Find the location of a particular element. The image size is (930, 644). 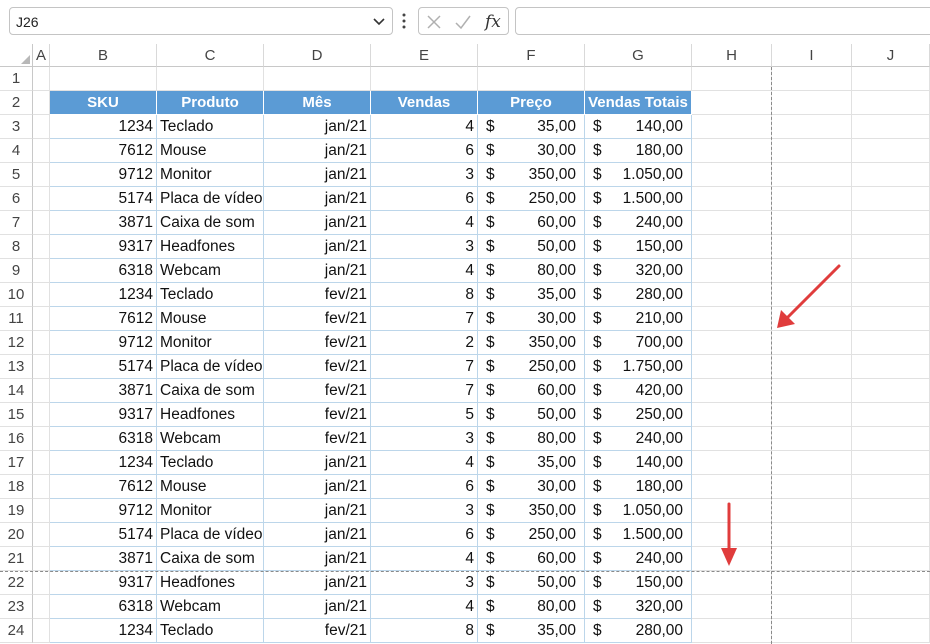

table-cell-currency: $30,00 is located at coordinates (531, 487).